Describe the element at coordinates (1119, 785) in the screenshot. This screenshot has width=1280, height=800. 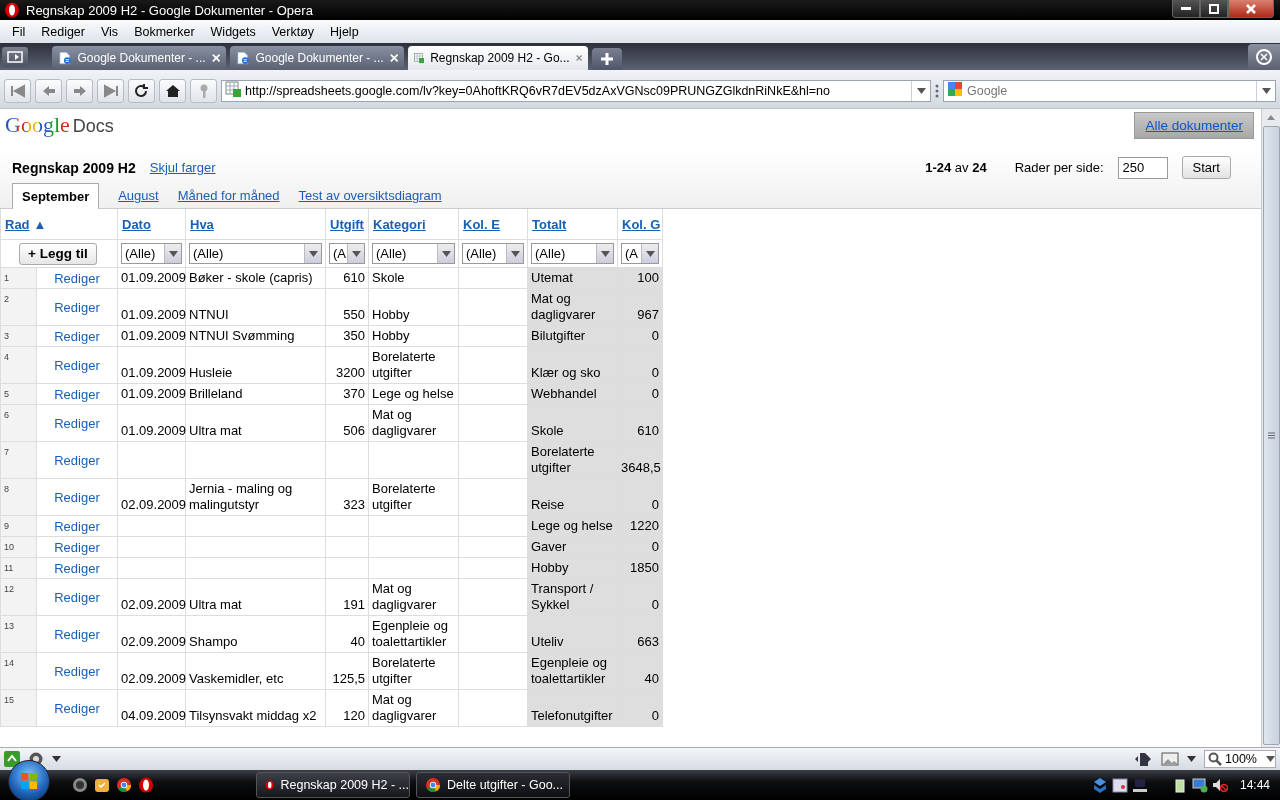
I see `calendar-icon` at that location.